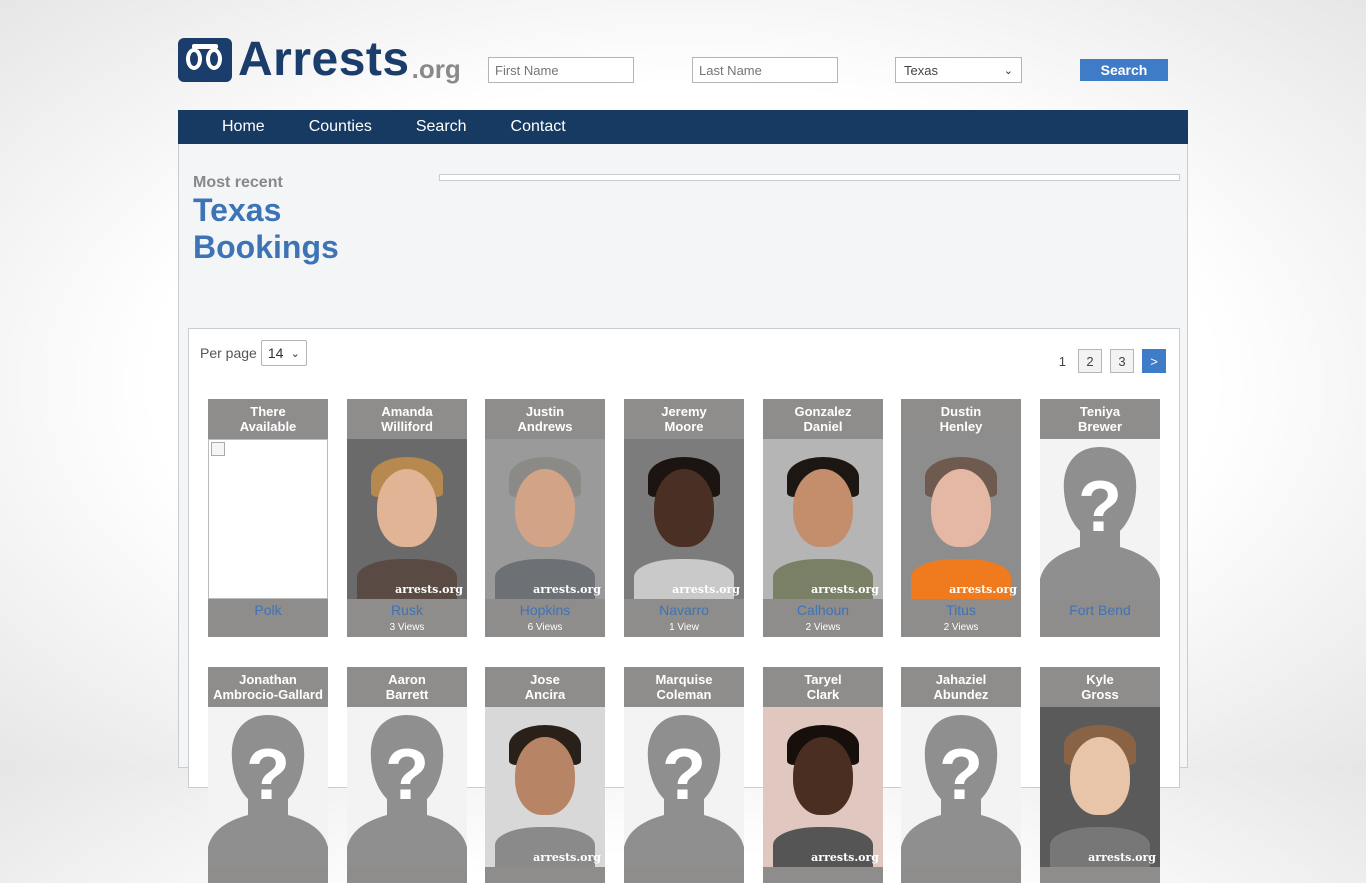 The height and width of the screenshot is (883, 1366). I want to click on per-page-control: Per page 14 ⌄, so click(253, 353).